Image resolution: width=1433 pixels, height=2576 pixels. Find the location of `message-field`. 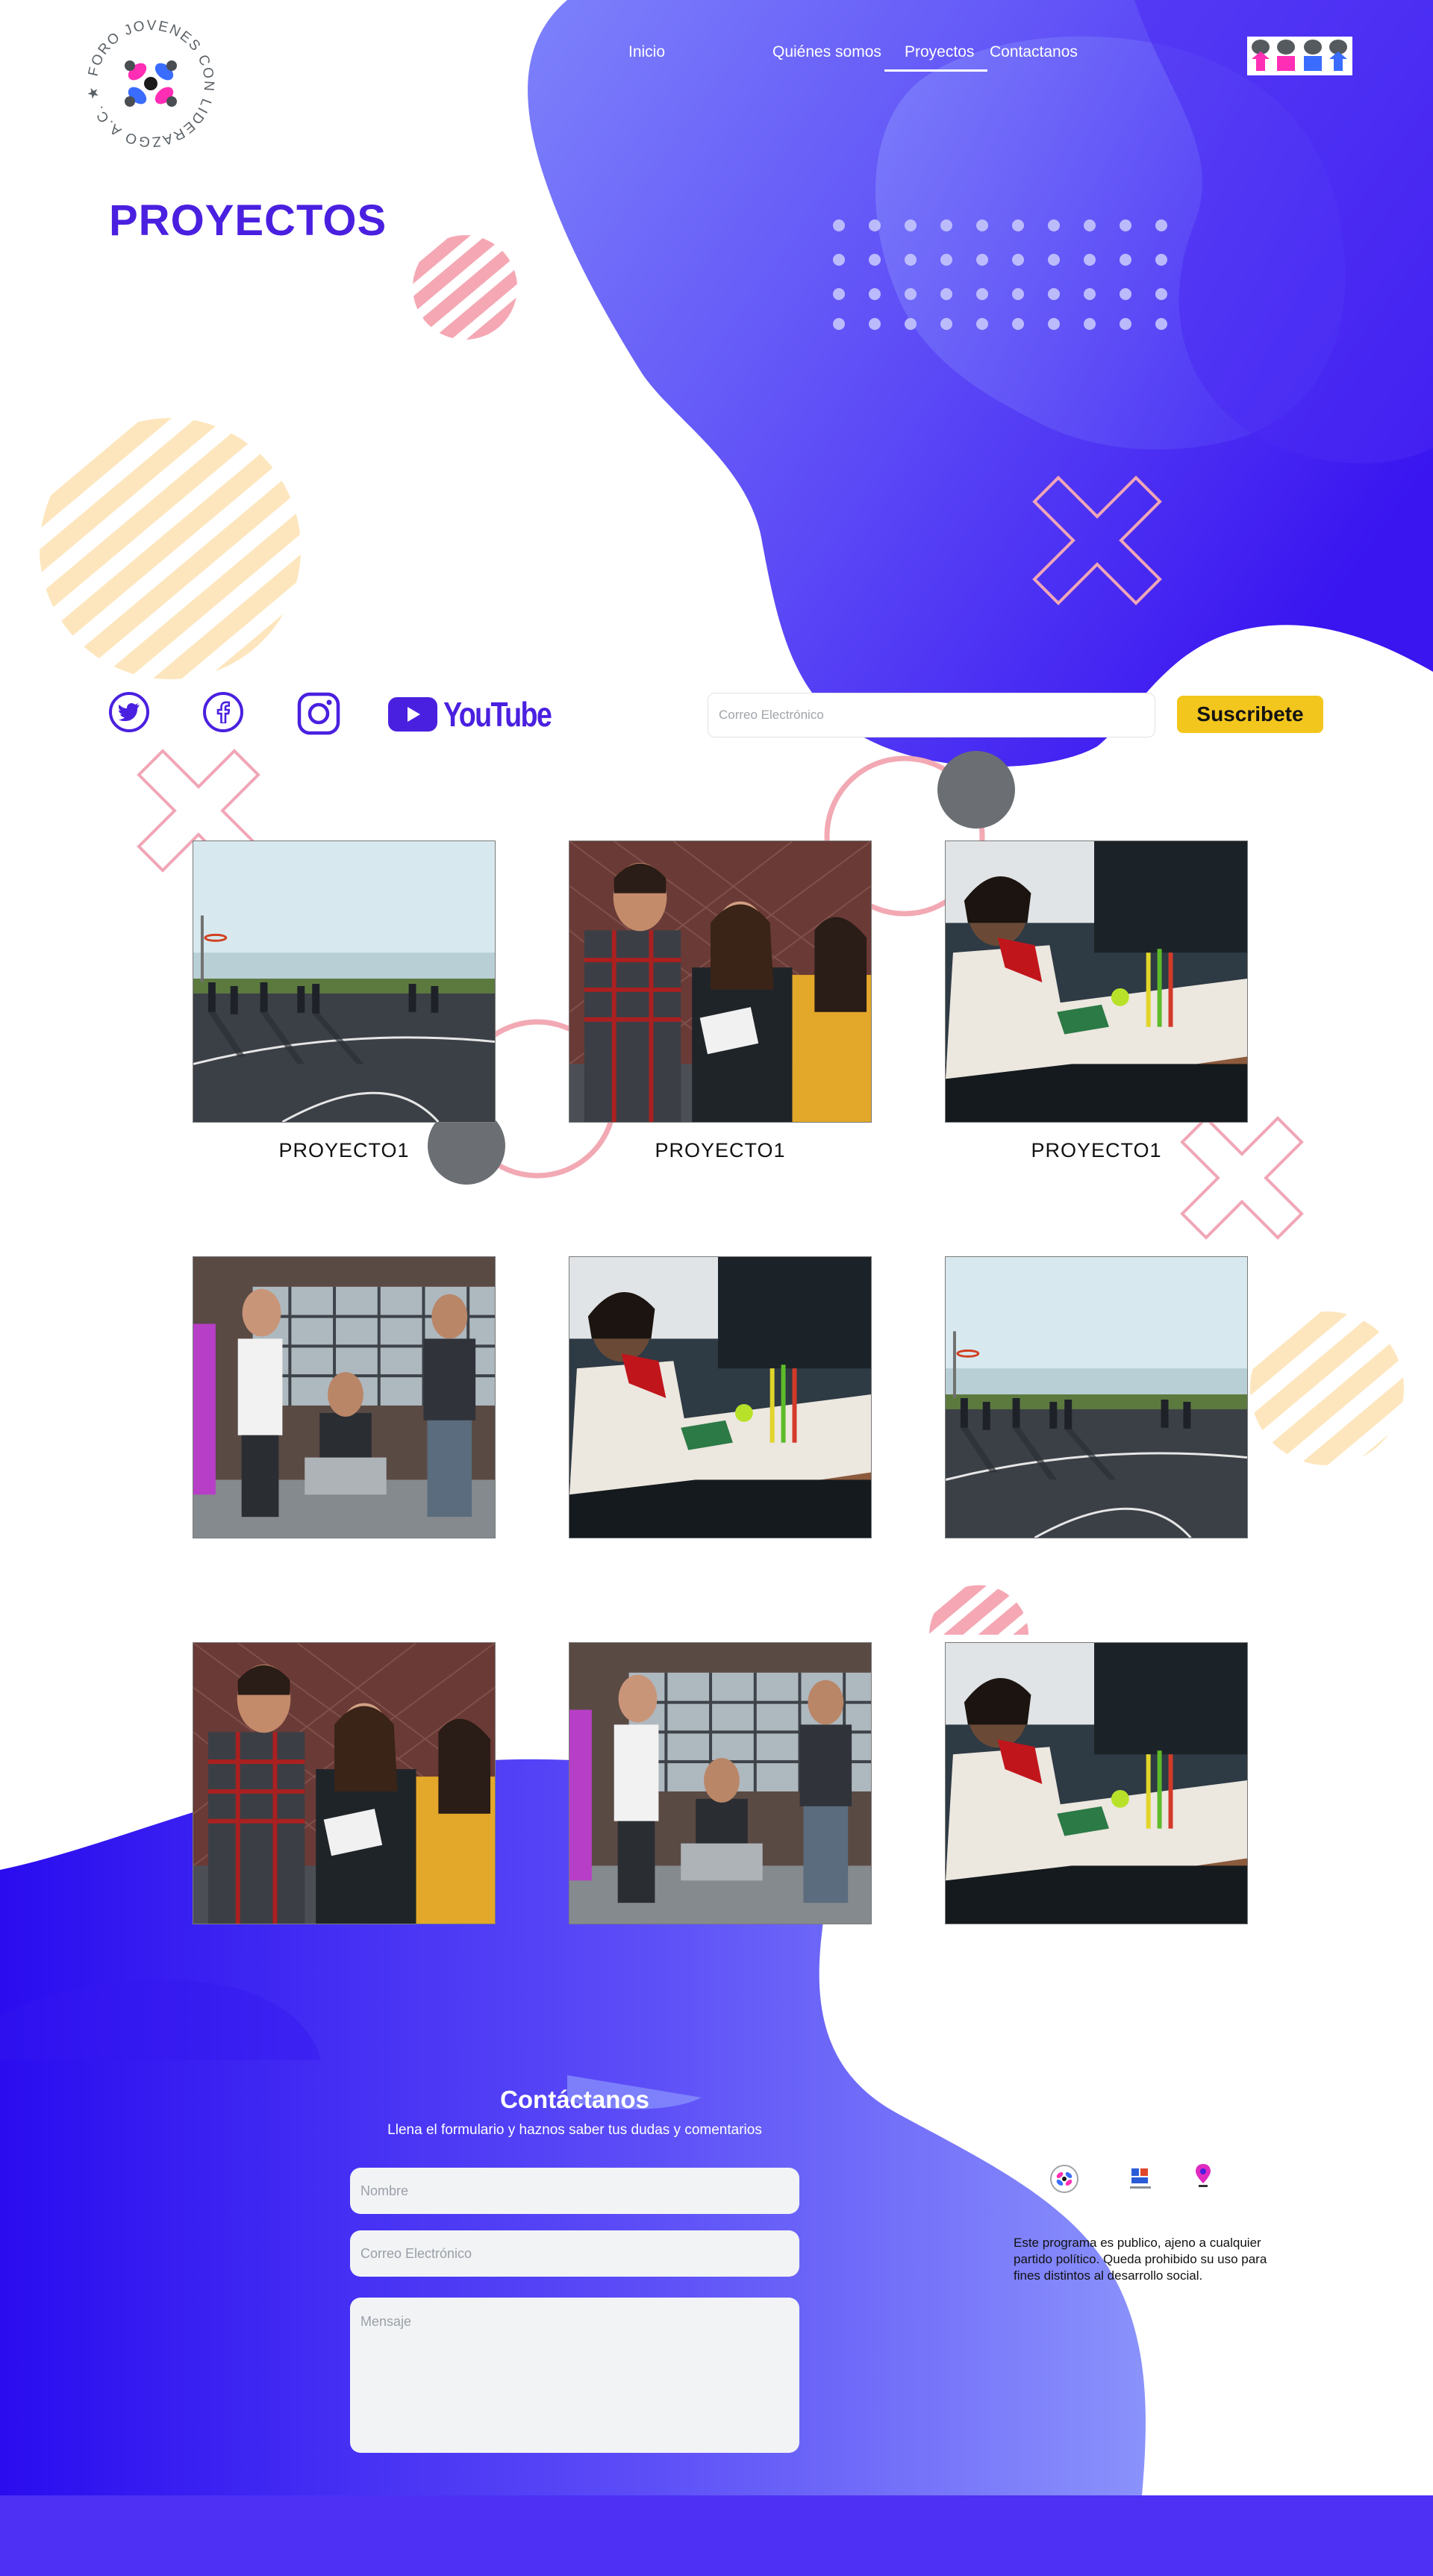

message-field is located at coordinates (574, 2375).